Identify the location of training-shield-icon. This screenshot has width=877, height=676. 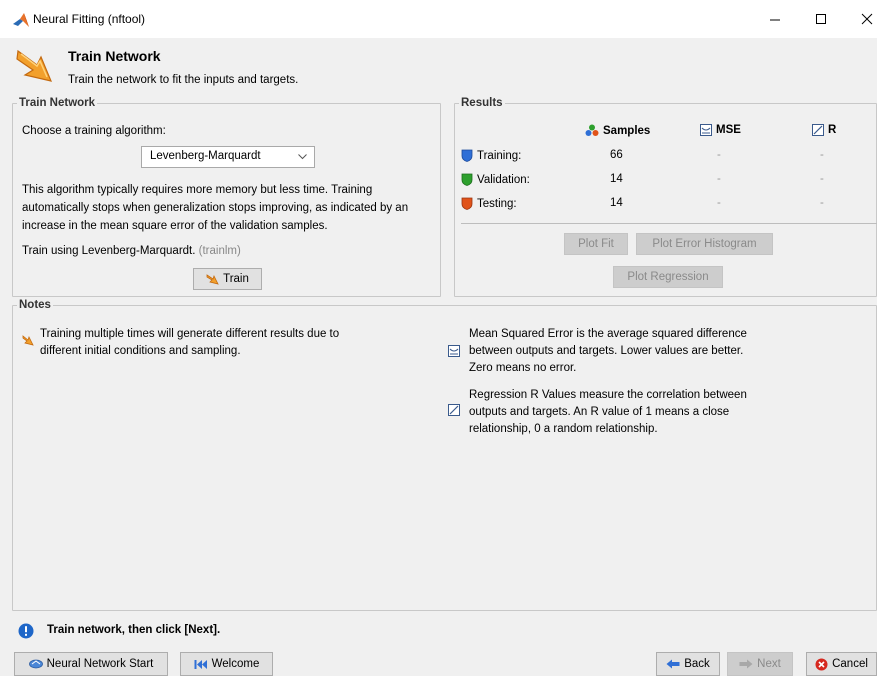
(467, 155).